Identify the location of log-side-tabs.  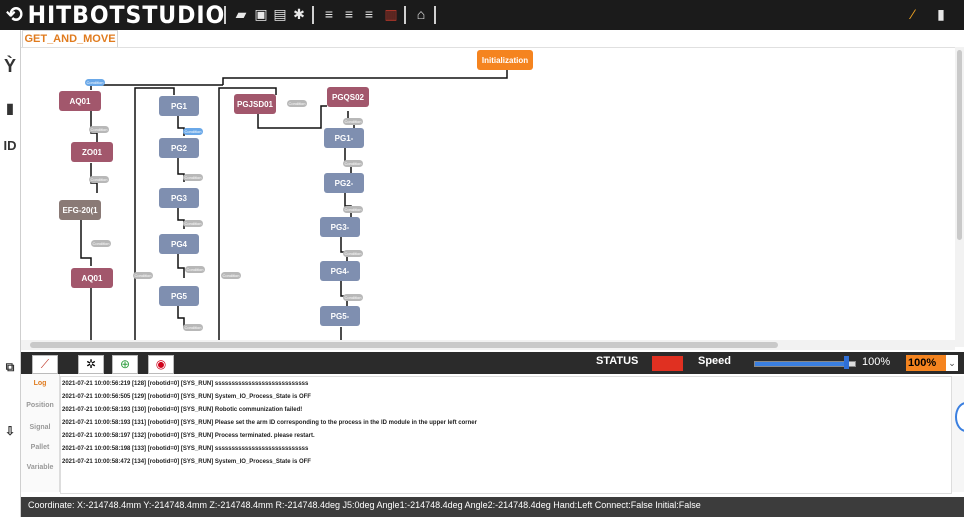
(40, 433).